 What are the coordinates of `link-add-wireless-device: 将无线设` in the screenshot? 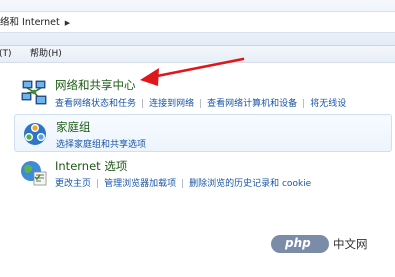 It's located at (328, 104).